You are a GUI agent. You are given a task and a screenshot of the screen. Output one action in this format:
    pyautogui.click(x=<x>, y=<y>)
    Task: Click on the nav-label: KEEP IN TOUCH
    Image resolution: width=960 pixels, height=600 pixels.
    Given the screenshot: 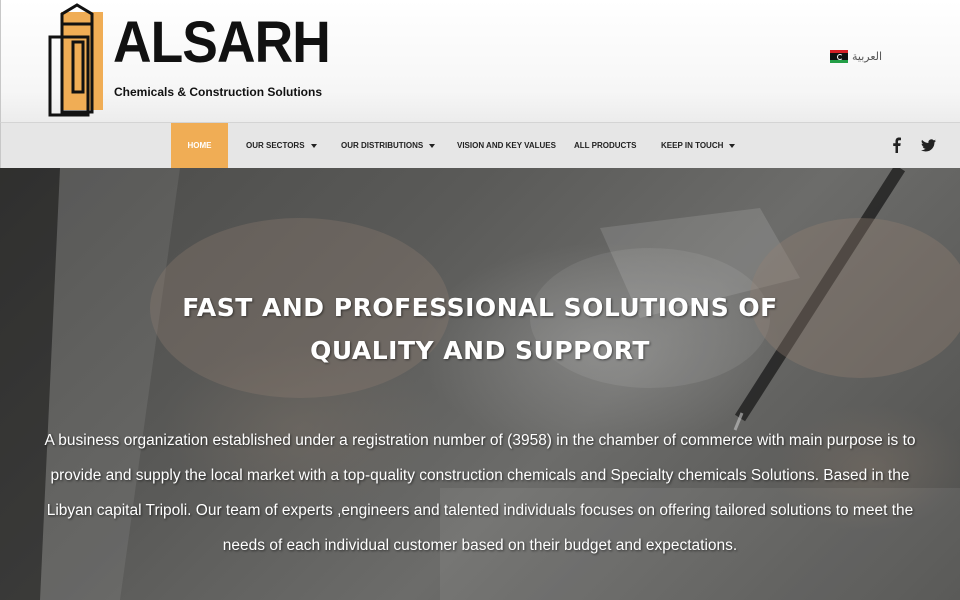 What is the action you would take?
    pyautogui.click(x=692, y=145)
    